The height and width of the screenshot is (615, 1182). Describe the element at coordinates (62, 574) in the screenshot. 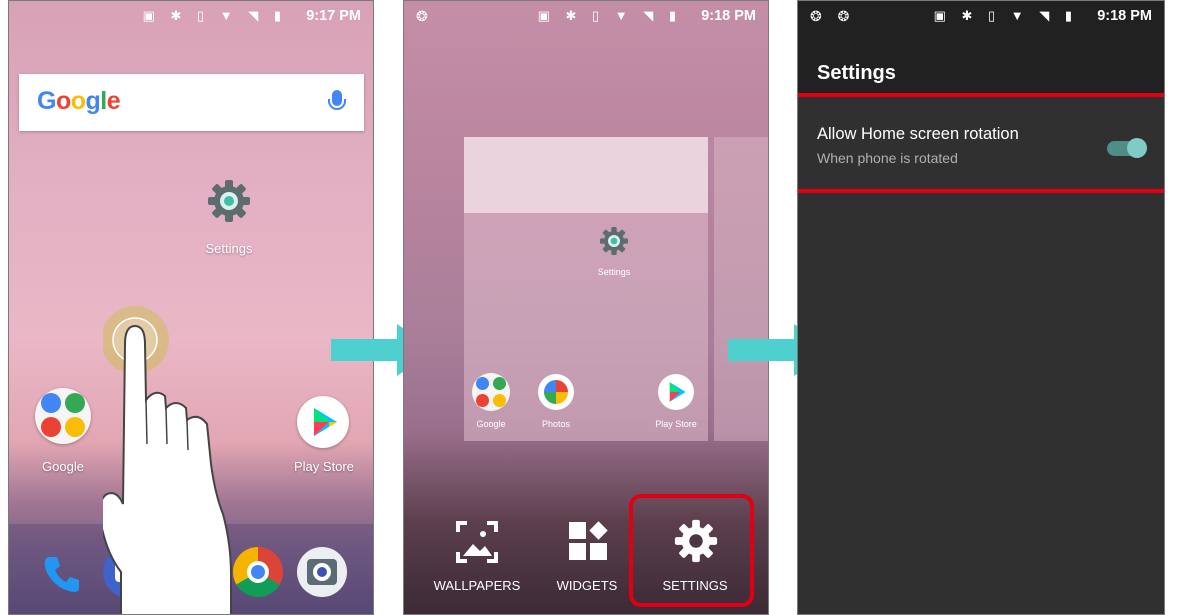

I see `phone-icon` at that location.